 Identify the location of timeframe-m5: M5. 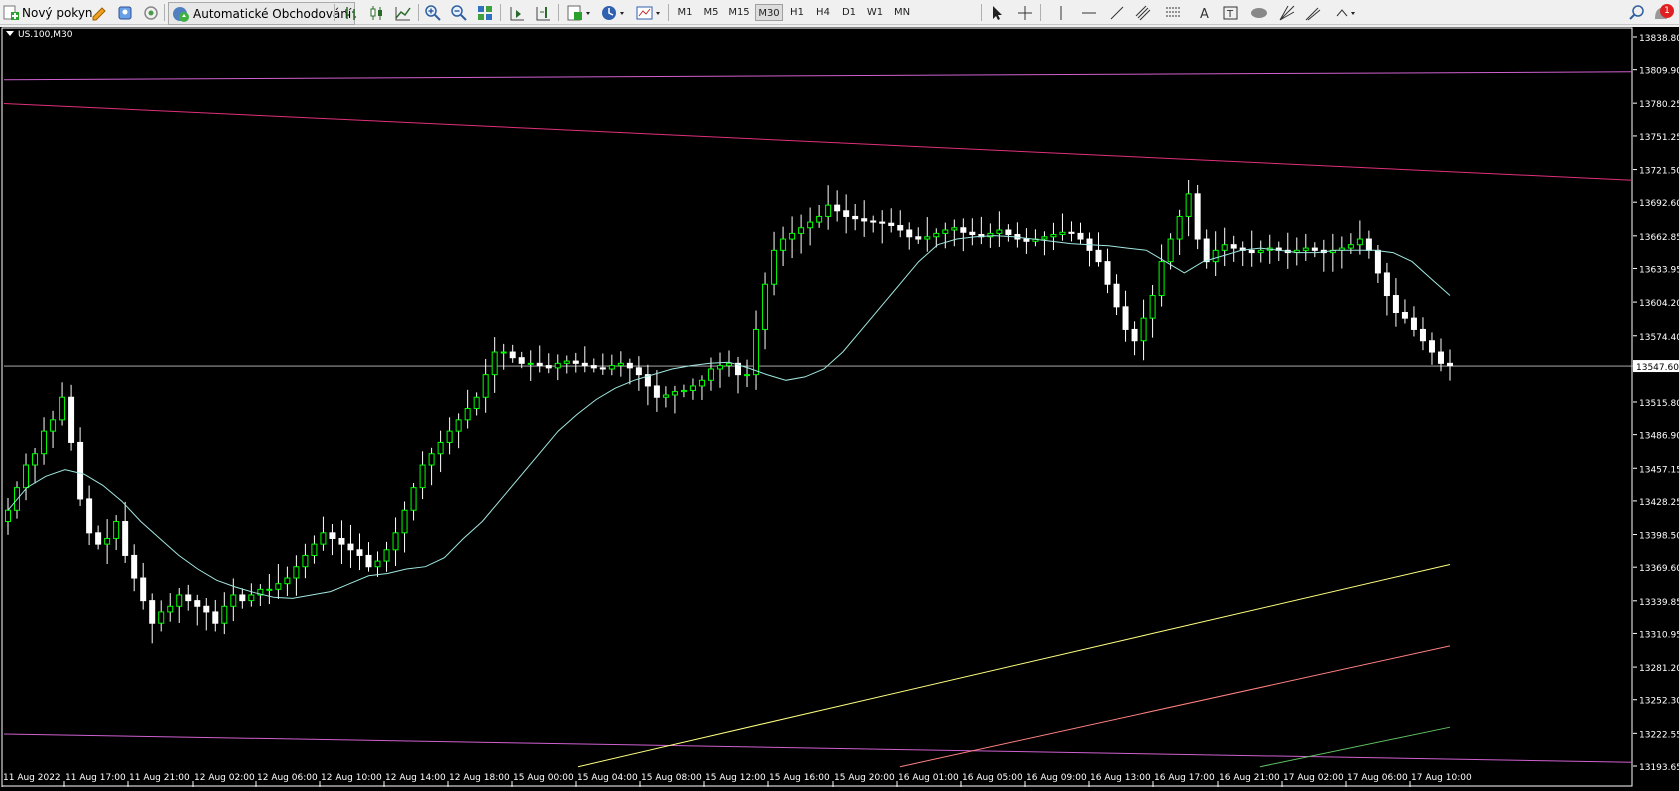
(711, 12).